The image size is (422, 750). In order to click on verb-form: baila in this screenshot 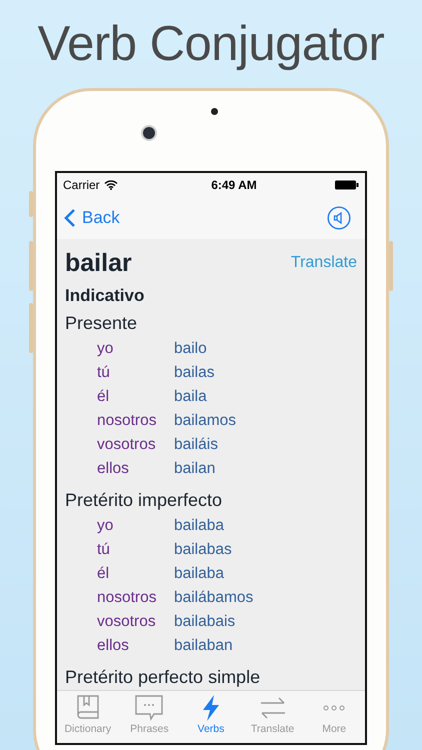, I will do `click(190, 397)`.